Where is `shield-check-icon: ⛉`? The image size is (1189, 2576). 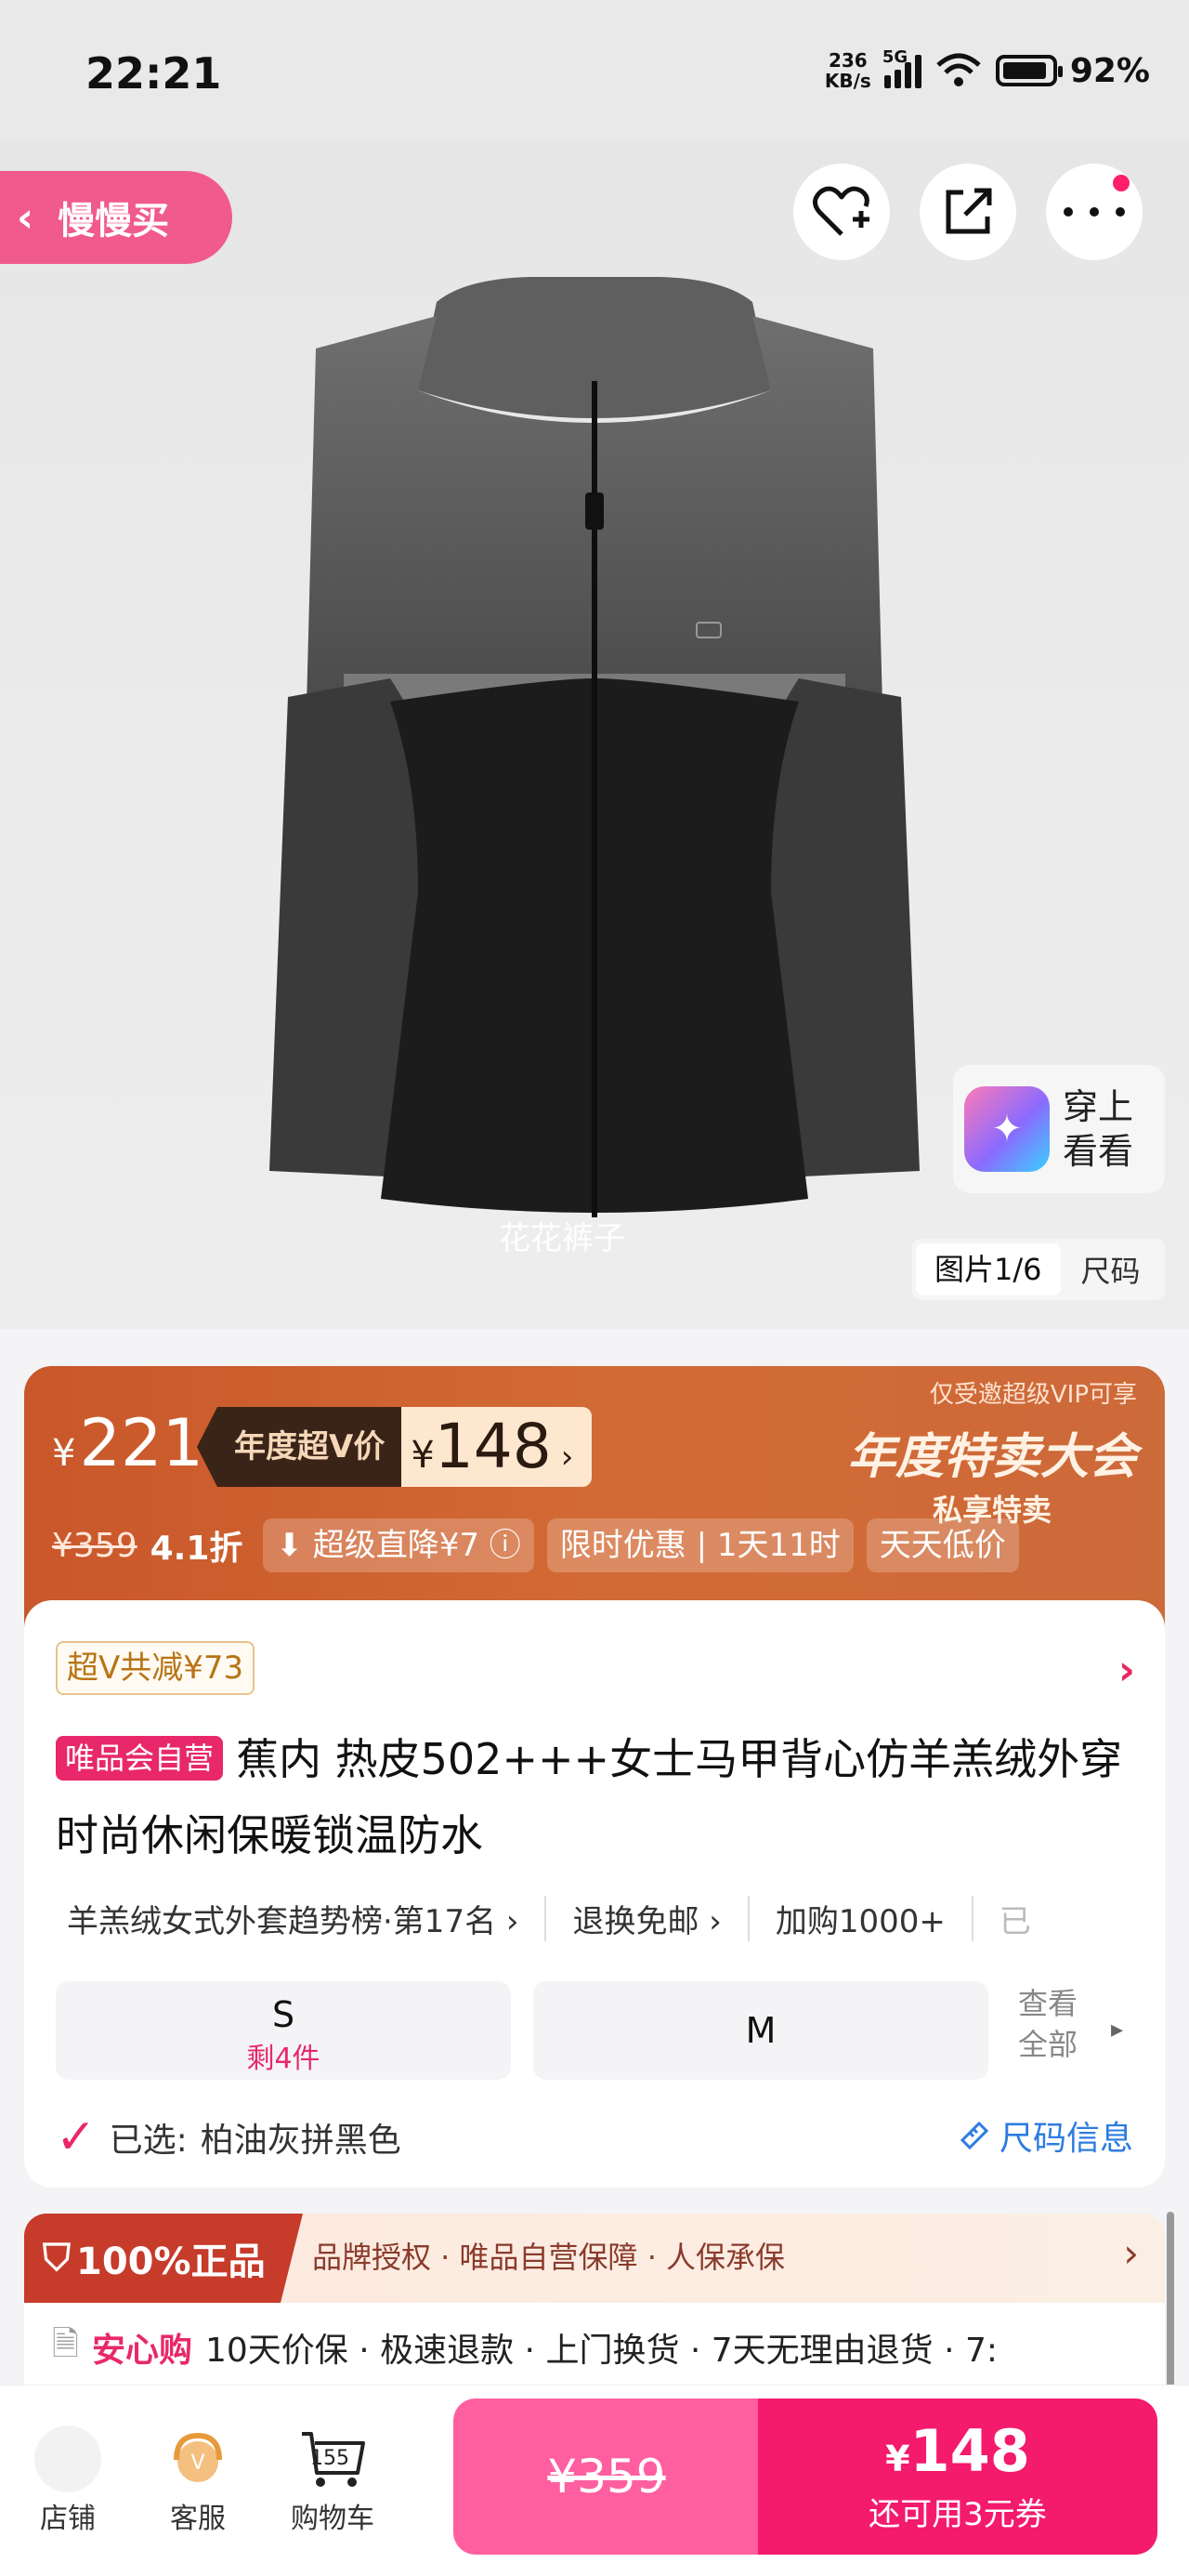
shield-check-icon: ⛉ is located at coordinates (57, 2258).